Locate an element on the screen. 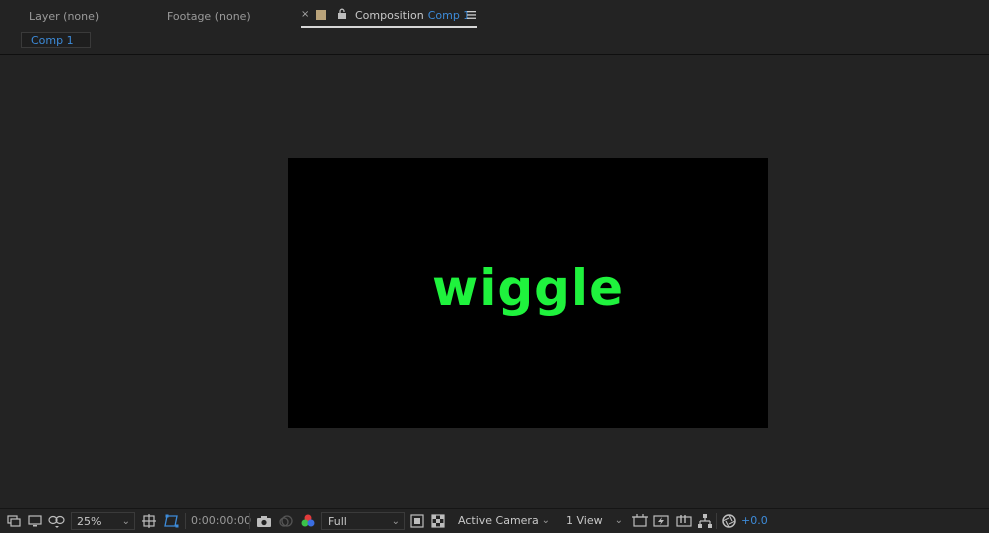 Image resolution: width=989 pixels, height=533 pixels. view-layout-value: 1 View is located at coordinates (584, 520).